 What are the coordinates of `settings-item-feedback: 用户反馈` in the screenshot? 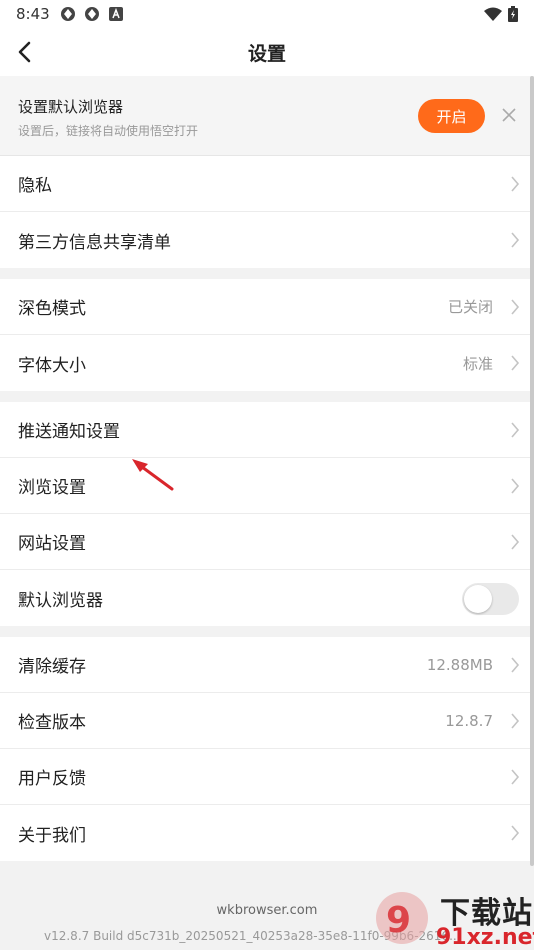 It's located at (267, 777).